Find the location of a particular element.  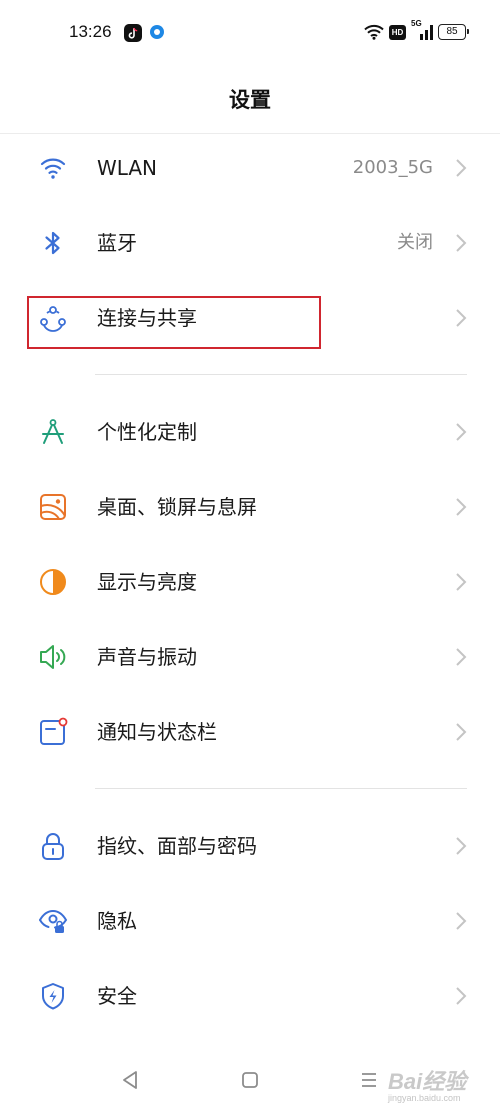

brightness-icon is located at coordinates (53, 582).